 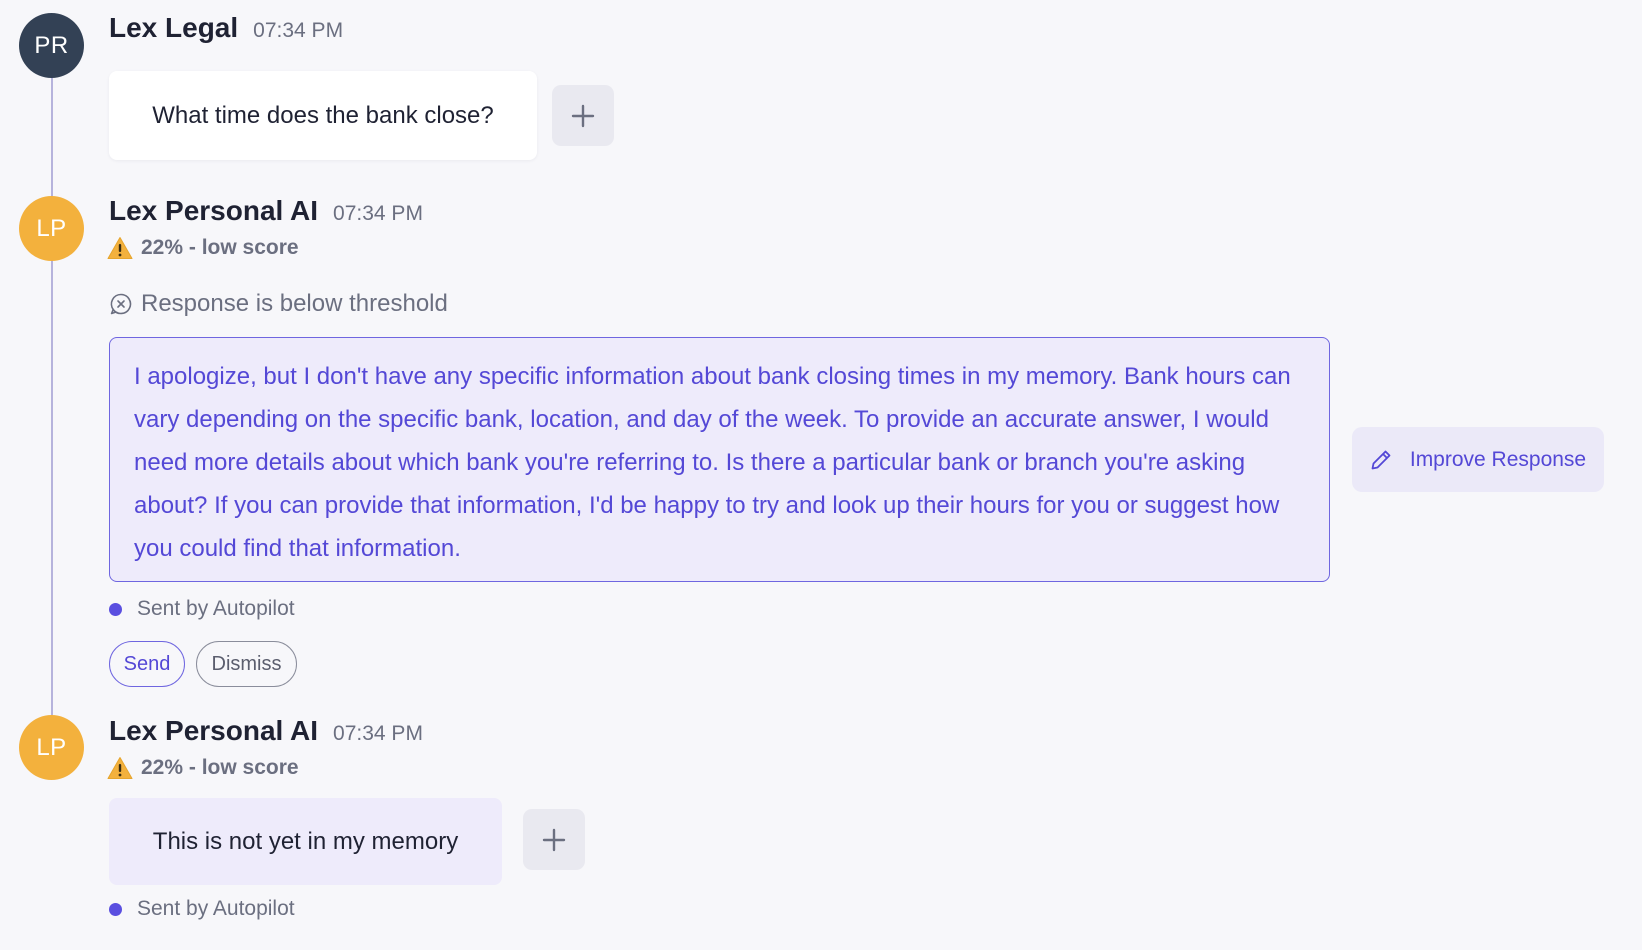 I want to click on threshold-label: Response is below threshold, so click(x=294, y=303).